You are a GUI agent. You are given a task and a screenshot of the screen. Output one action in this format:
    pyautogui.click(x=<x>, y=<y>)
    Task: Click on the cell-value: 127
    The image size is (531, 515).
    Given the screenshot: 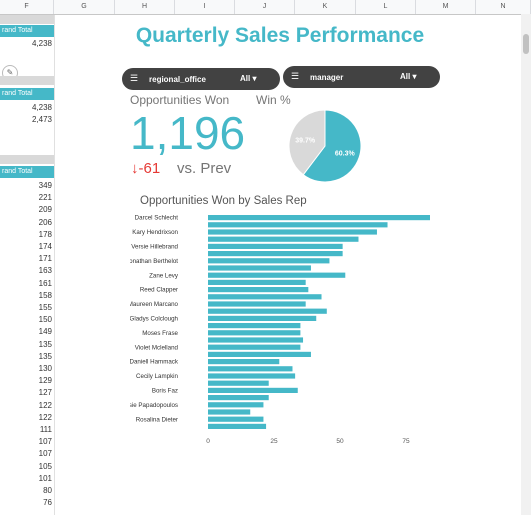 What is the action you would take?
    pyautogui.click(x=45, y=392)
    